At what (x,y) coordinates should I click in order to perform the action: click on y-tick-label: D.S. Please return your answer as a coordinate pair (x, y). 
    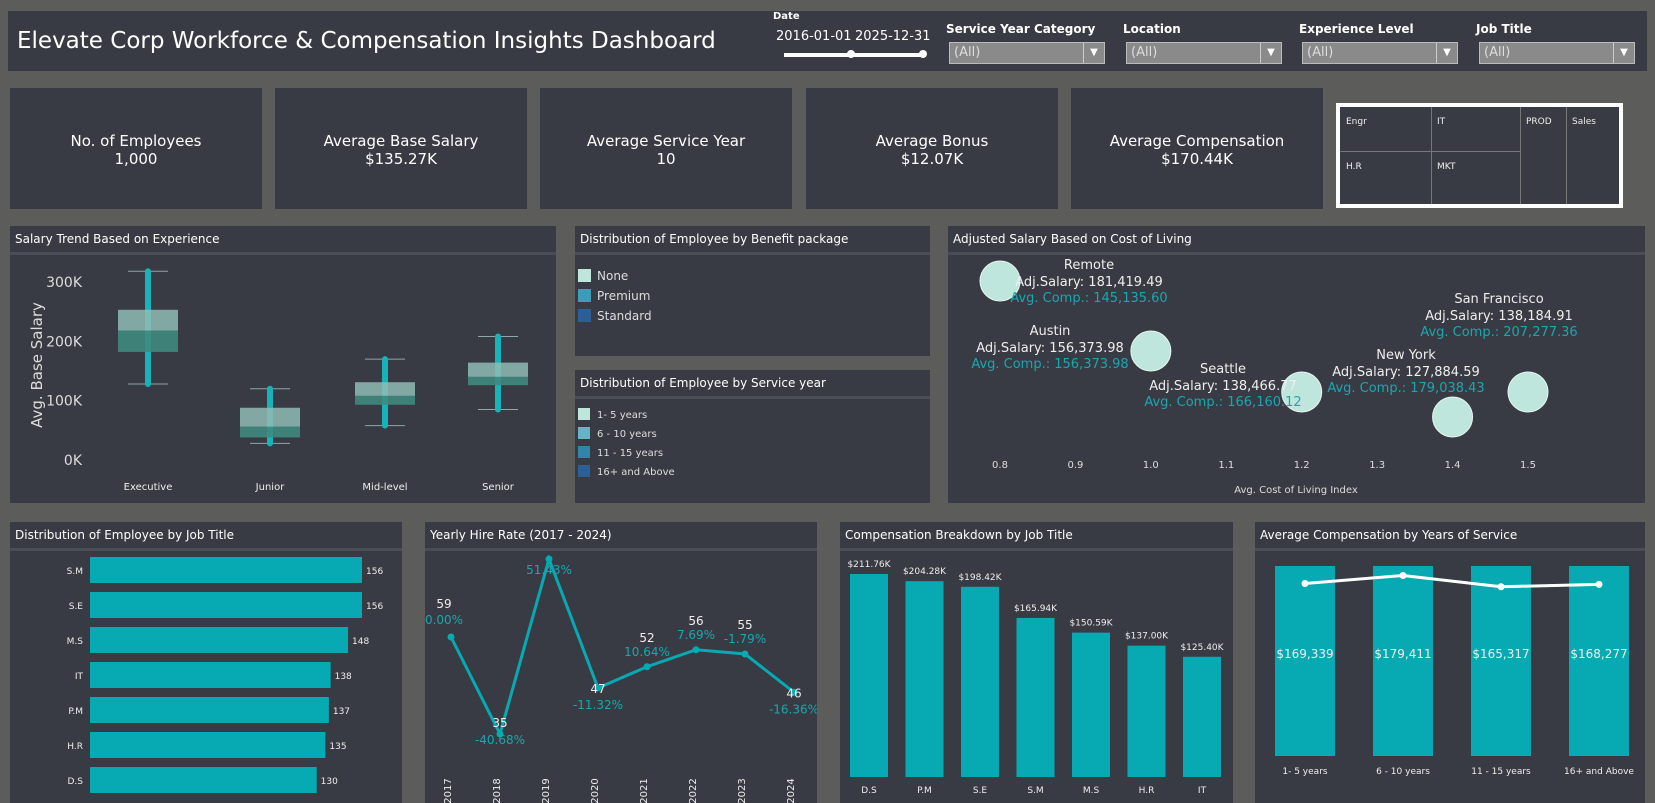
    Looking at the image, I should click on (75, 782).